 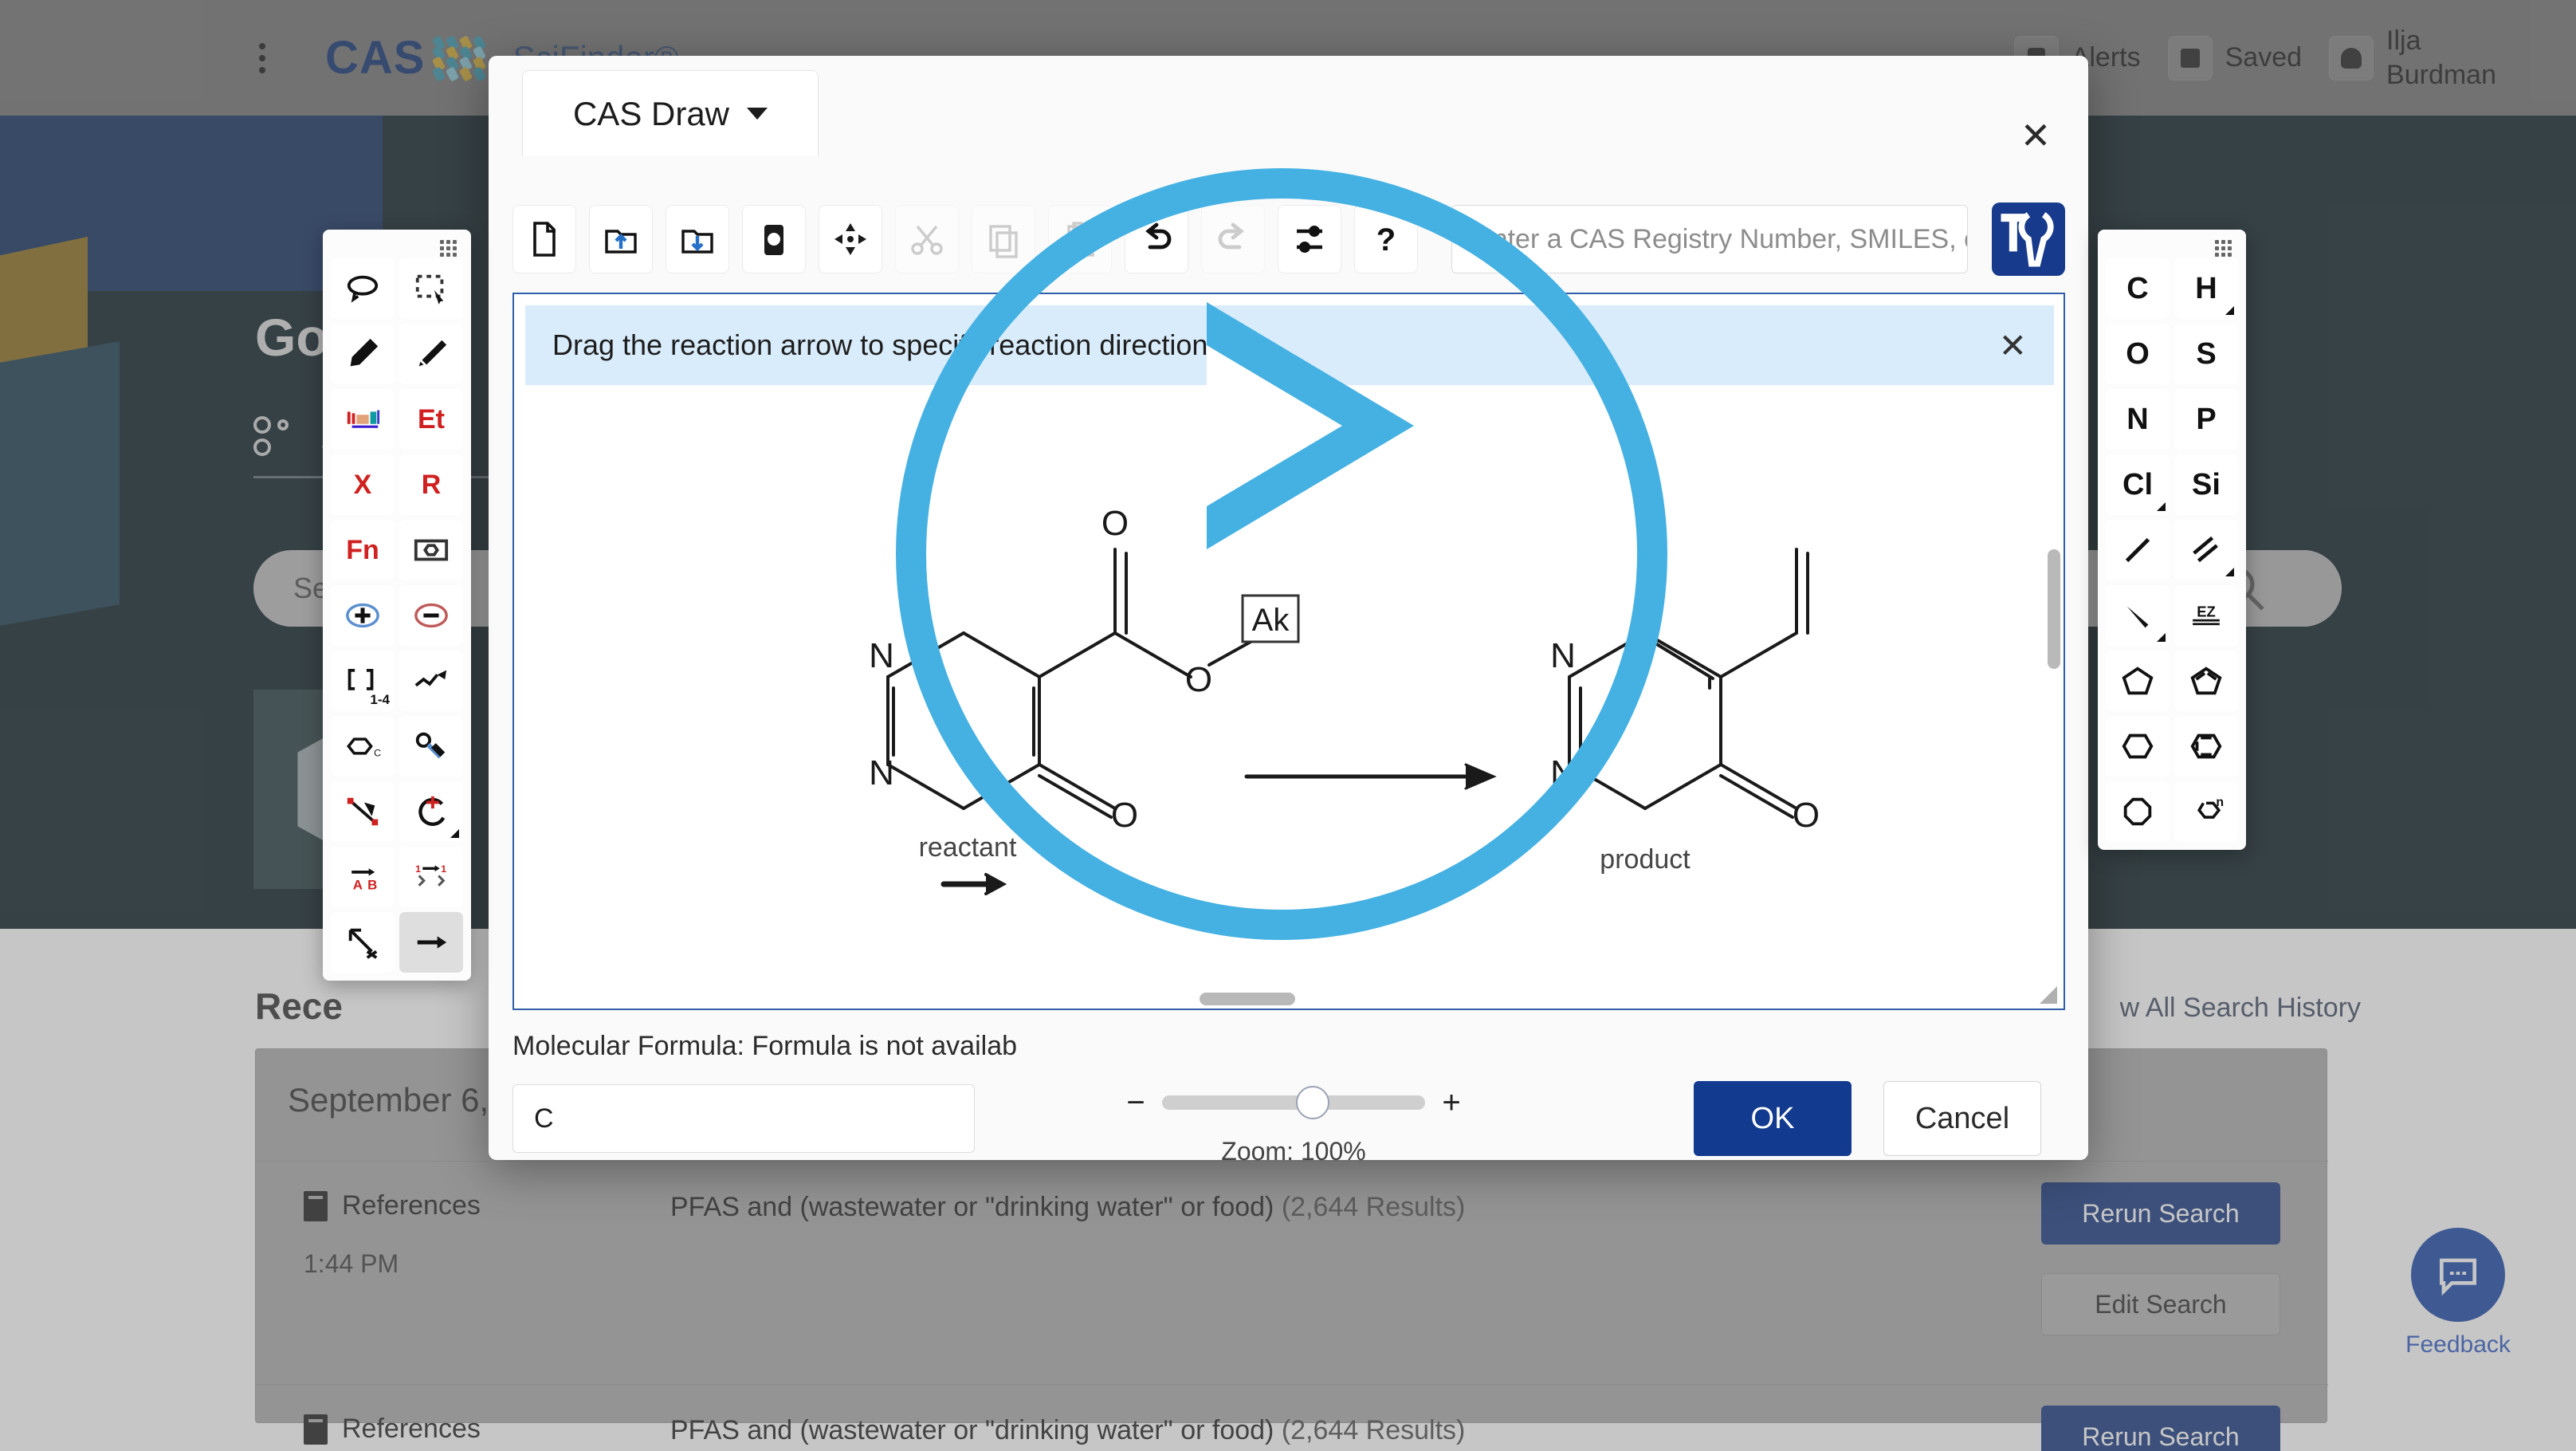 What do you see at coordinates (2138, 550) in the screenshot?
I see `single-bond-icon` at bounding box center [2138, 550].